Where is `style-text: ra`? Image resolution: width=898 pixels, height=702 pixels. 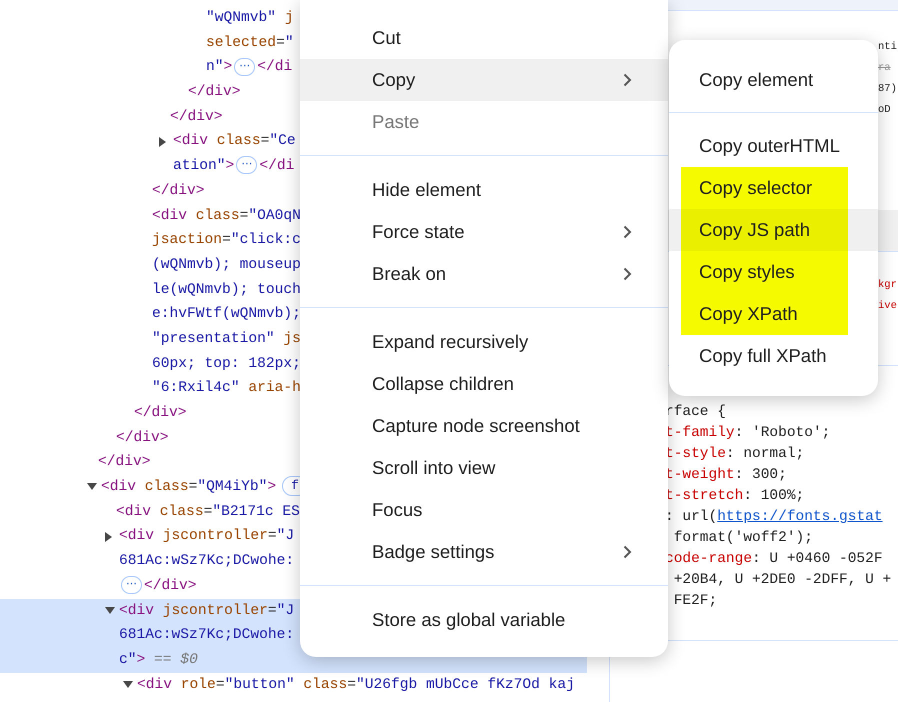
style-text: ra is located at coordinates (884, 68).